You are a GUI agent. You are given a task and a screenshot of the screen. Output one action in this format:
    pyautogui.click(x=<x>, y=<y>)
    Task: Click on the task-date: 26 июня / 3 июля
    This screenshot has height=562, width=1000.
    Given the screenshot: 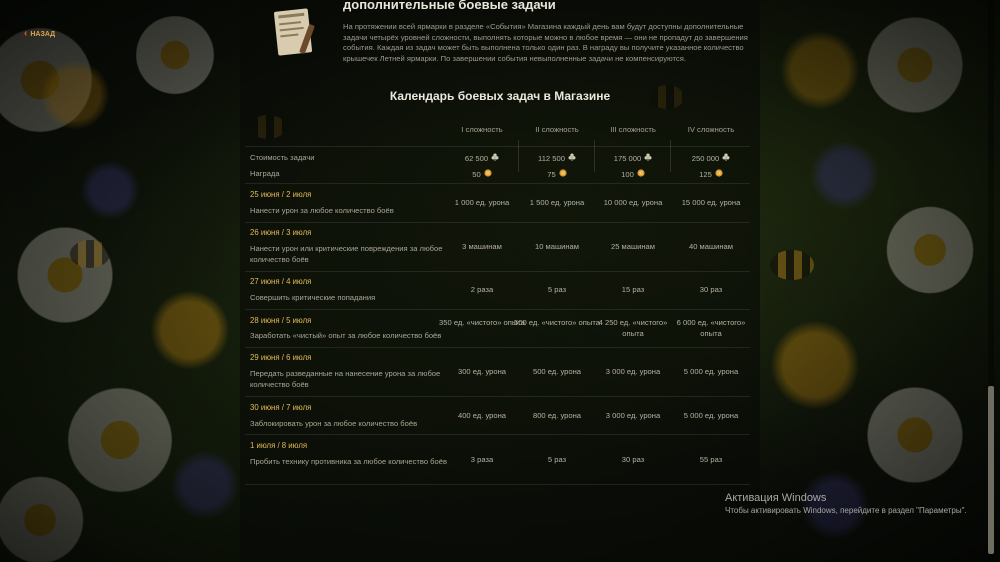 What is the action you would take?
    pyautogui.click(x=281, y=232)
    